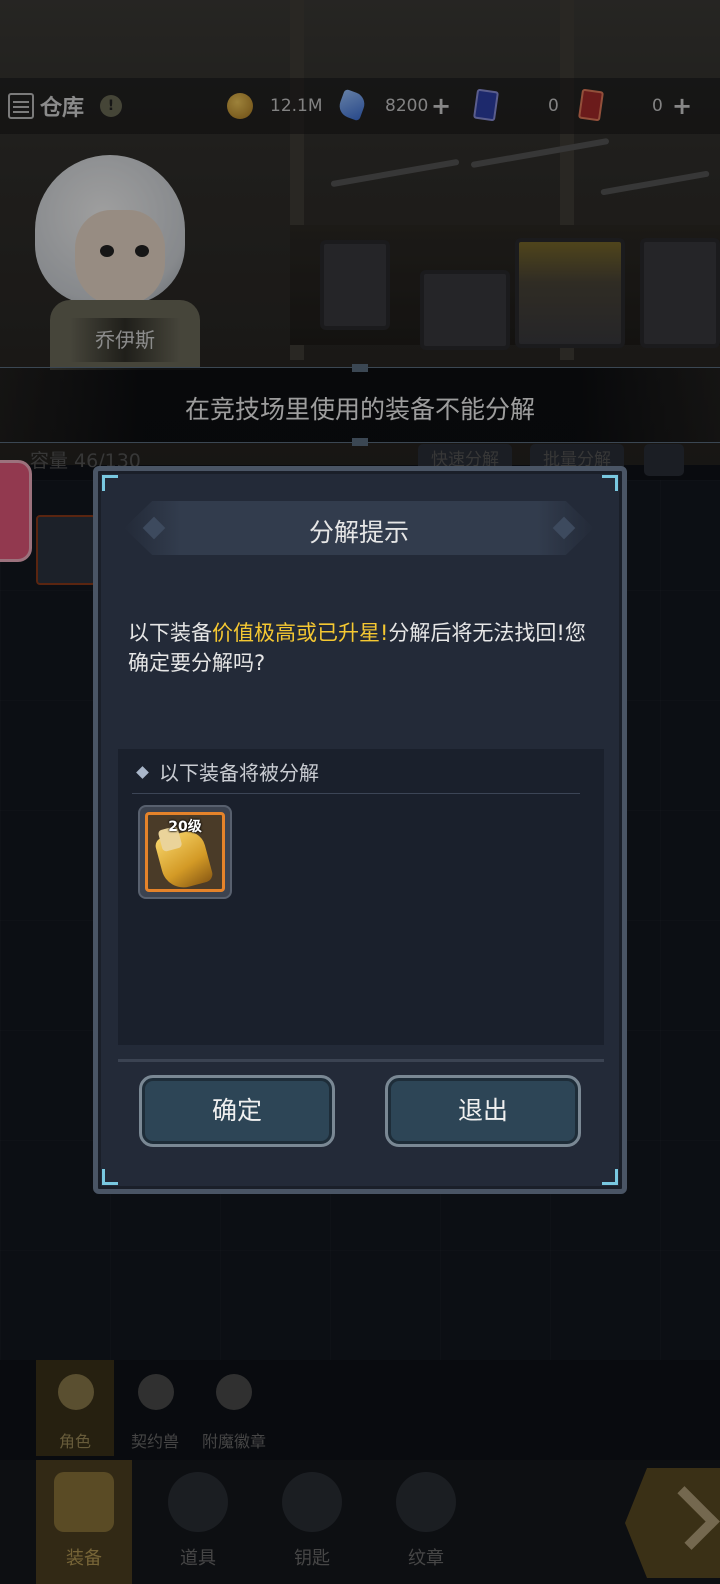 The height and width of the screenshot is (1584, 720). Describe the element at coordinates (21, 106) in the screenshot. I see `warehouse-icon` at that location.